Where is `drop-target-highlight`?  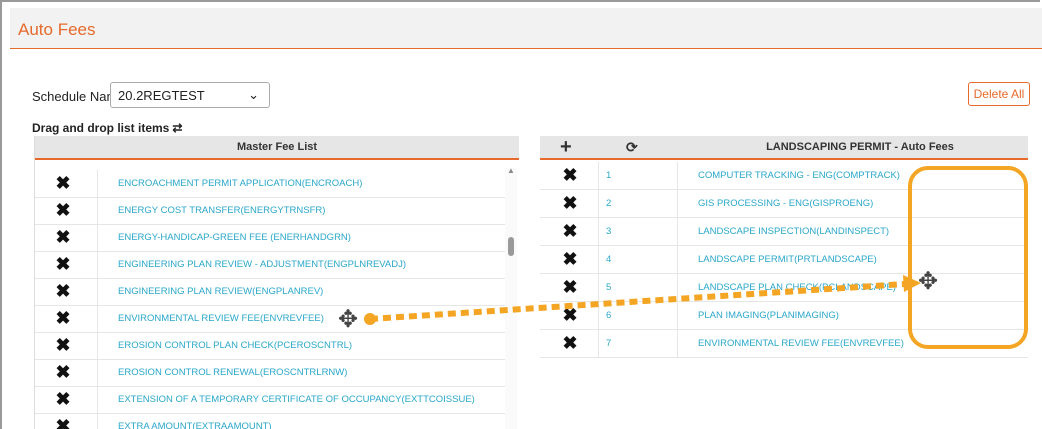 drop-target-highlight is located at coordinates (968, 257).